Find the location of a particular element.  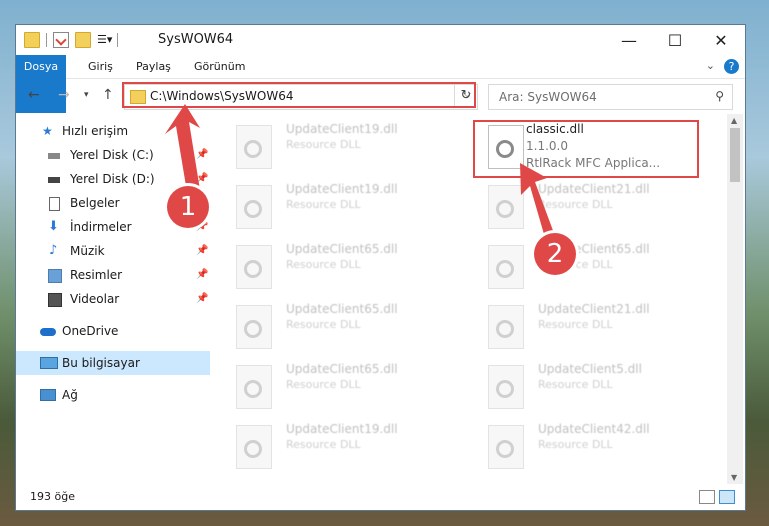

annotation-arrows is located at coordinates (361, 176).